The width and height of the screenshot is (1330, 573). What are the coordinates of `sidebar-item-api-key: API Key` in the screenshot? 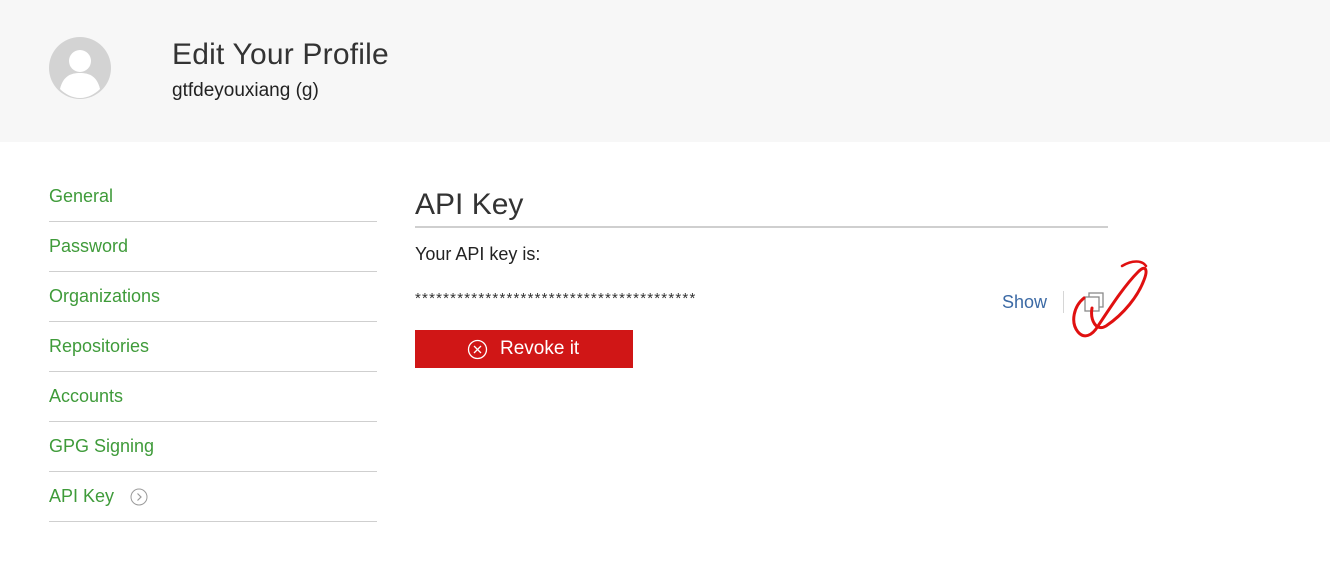 It's located at (213, 497).